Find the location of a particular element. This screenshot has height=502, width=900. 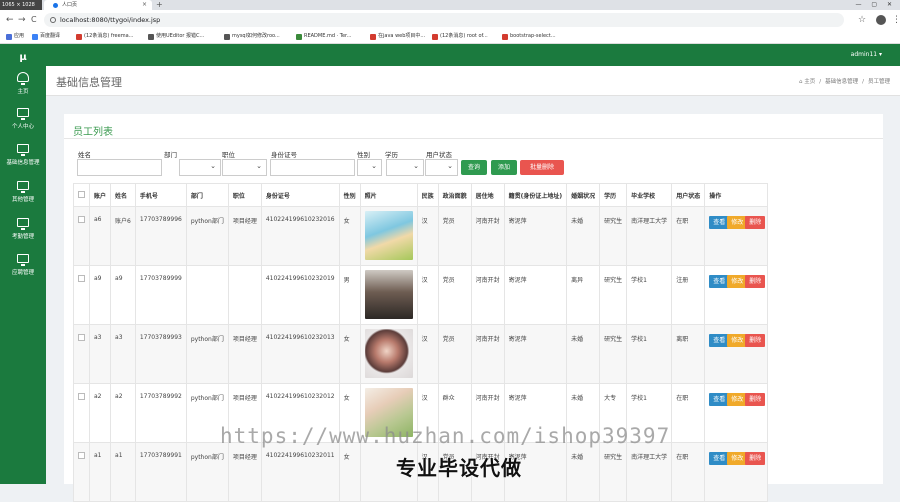

column-header: 婚姻状况 is located at coordinates (583, 195).